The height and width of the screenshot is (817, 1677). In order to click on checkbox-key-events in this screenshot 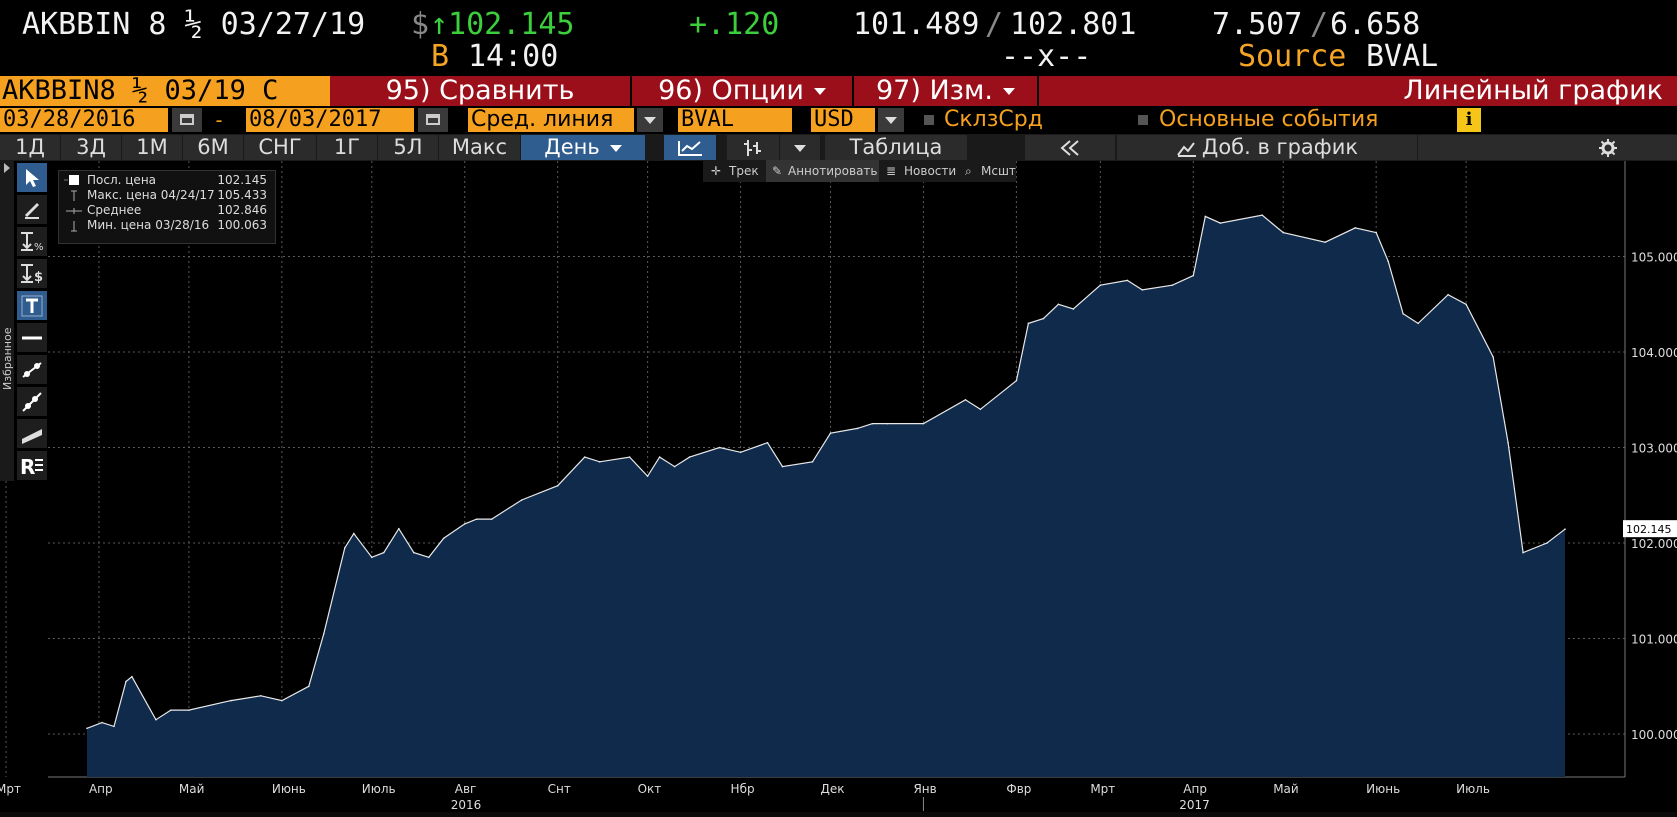, I will do `click(1143, 120)`.